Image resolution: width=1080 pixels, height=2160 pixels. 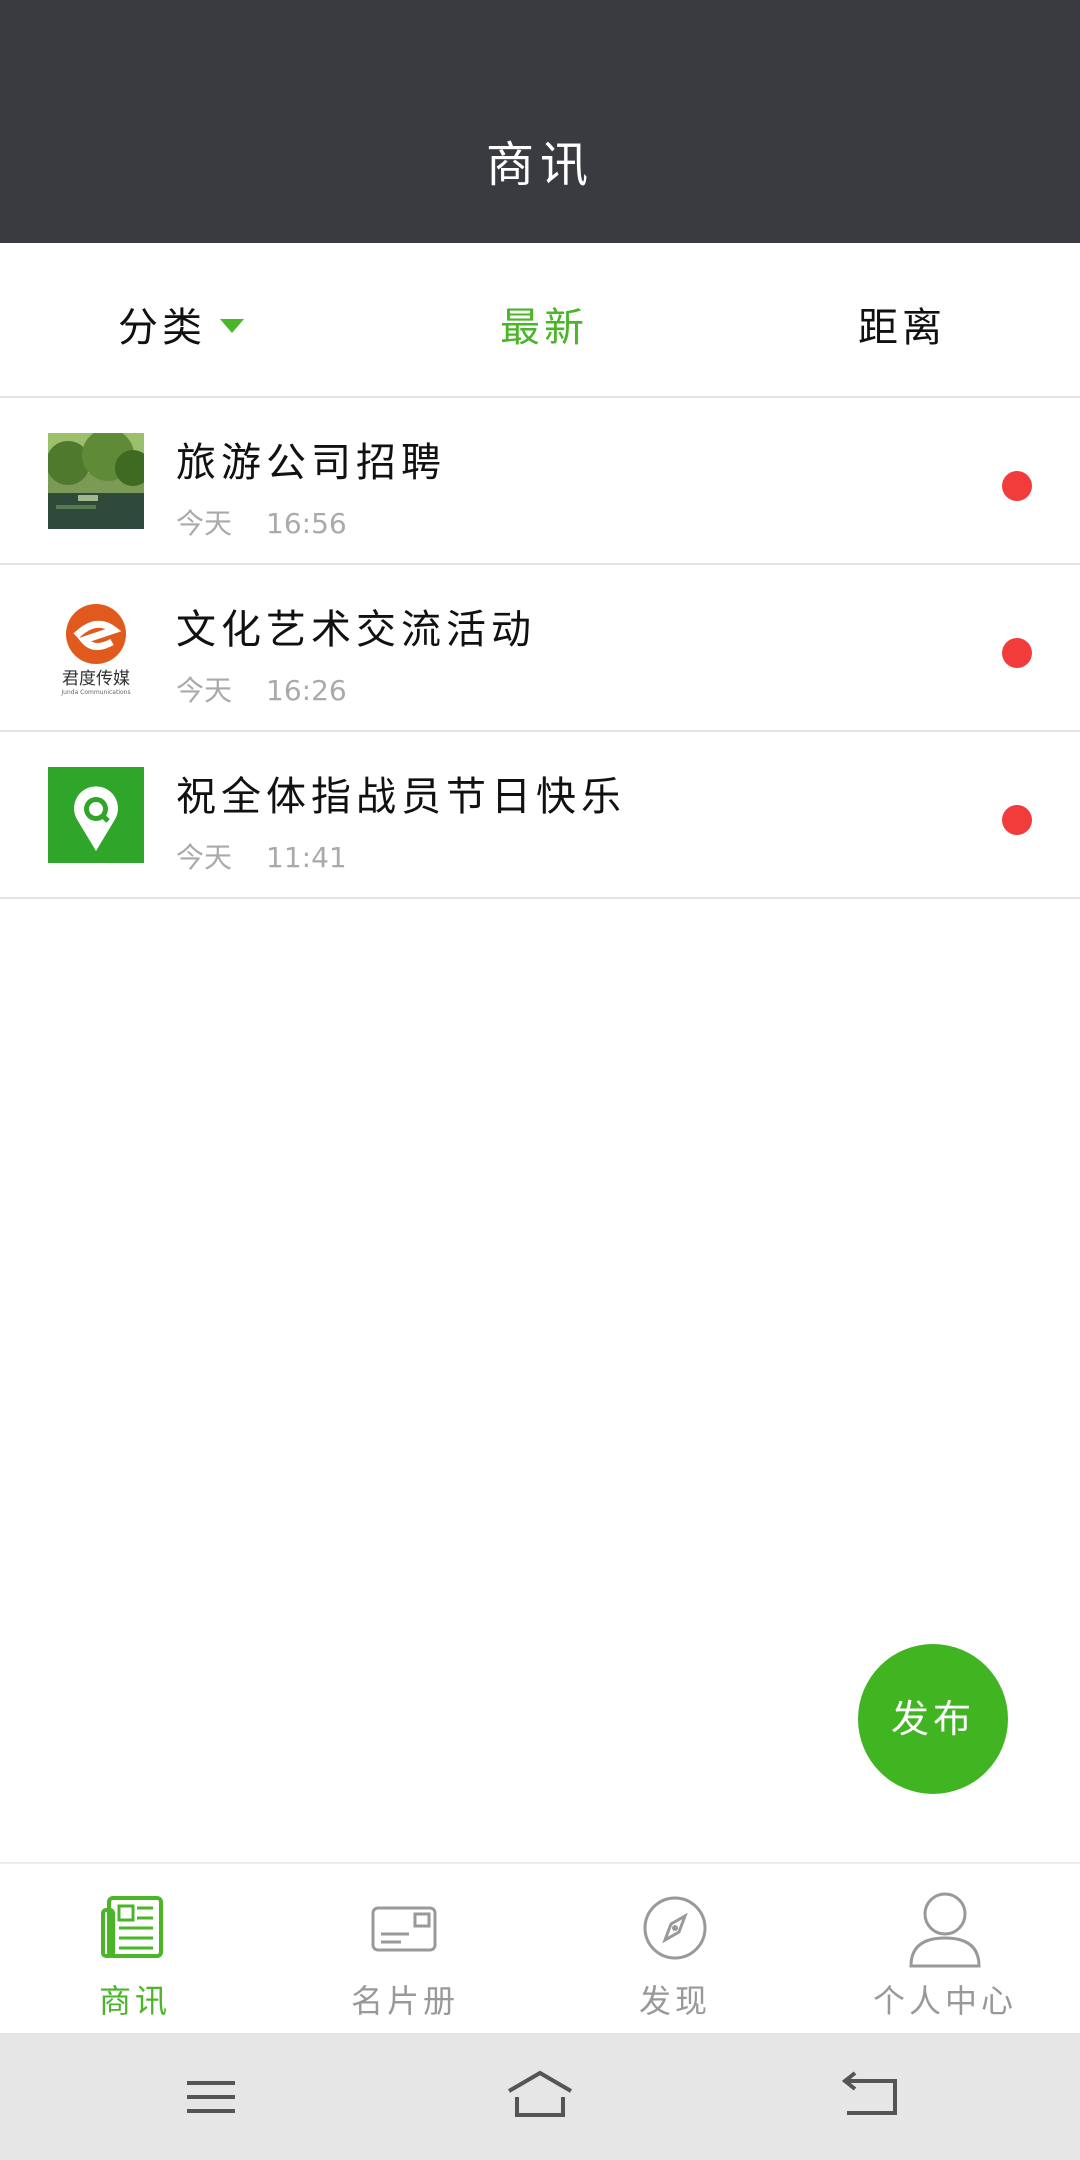 I want to click on item-time: 16:56, so click(x=306, y=523).